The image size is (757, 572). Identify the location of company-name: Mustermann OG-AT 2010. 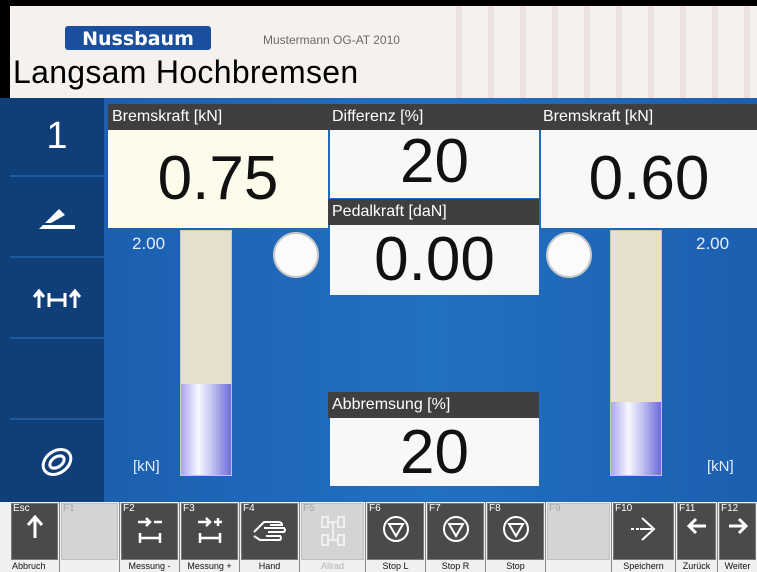
(331, 40).